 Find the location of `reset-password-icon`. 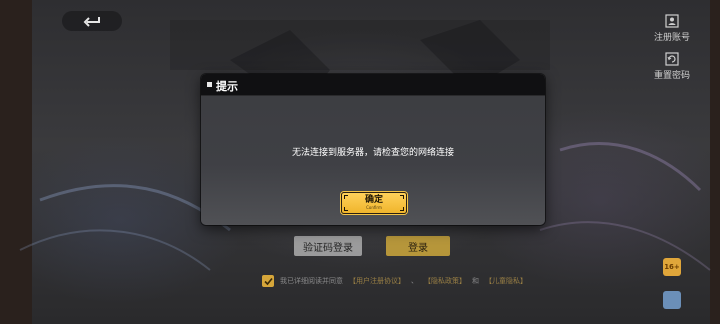

reset-password-icon is located at coordinates (672, 59).